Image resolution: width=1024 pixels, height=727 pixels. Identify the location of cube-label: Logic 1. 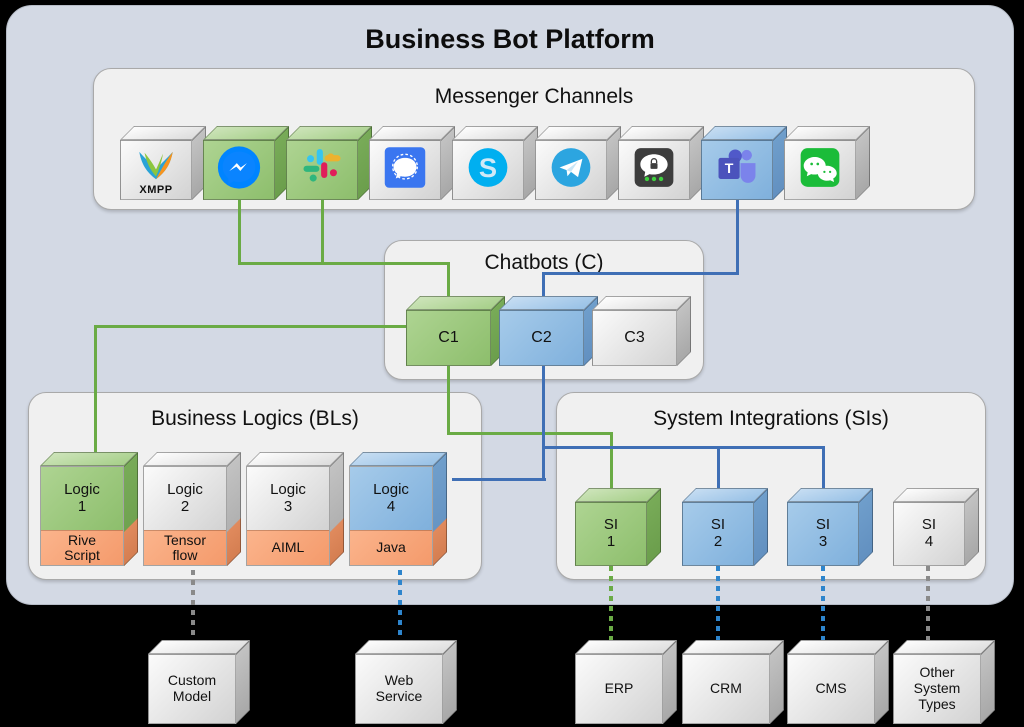
(82, 497).